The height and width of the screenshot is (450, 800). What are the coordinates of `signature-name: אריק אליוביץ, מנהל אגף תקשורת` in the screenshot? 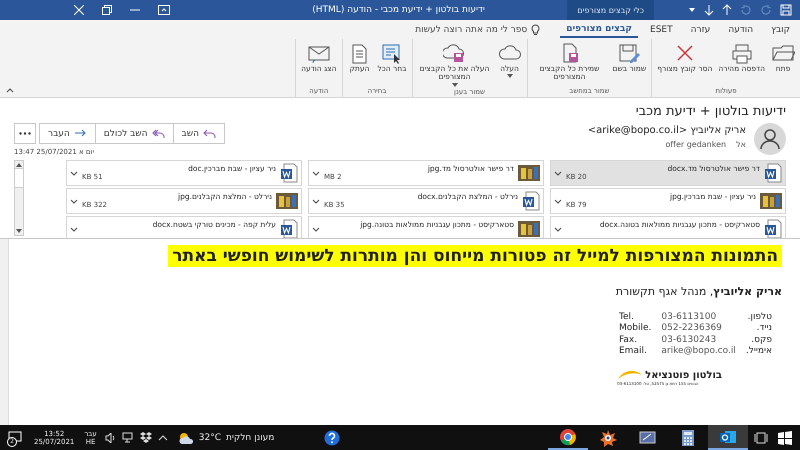 It's located at (699, 291).